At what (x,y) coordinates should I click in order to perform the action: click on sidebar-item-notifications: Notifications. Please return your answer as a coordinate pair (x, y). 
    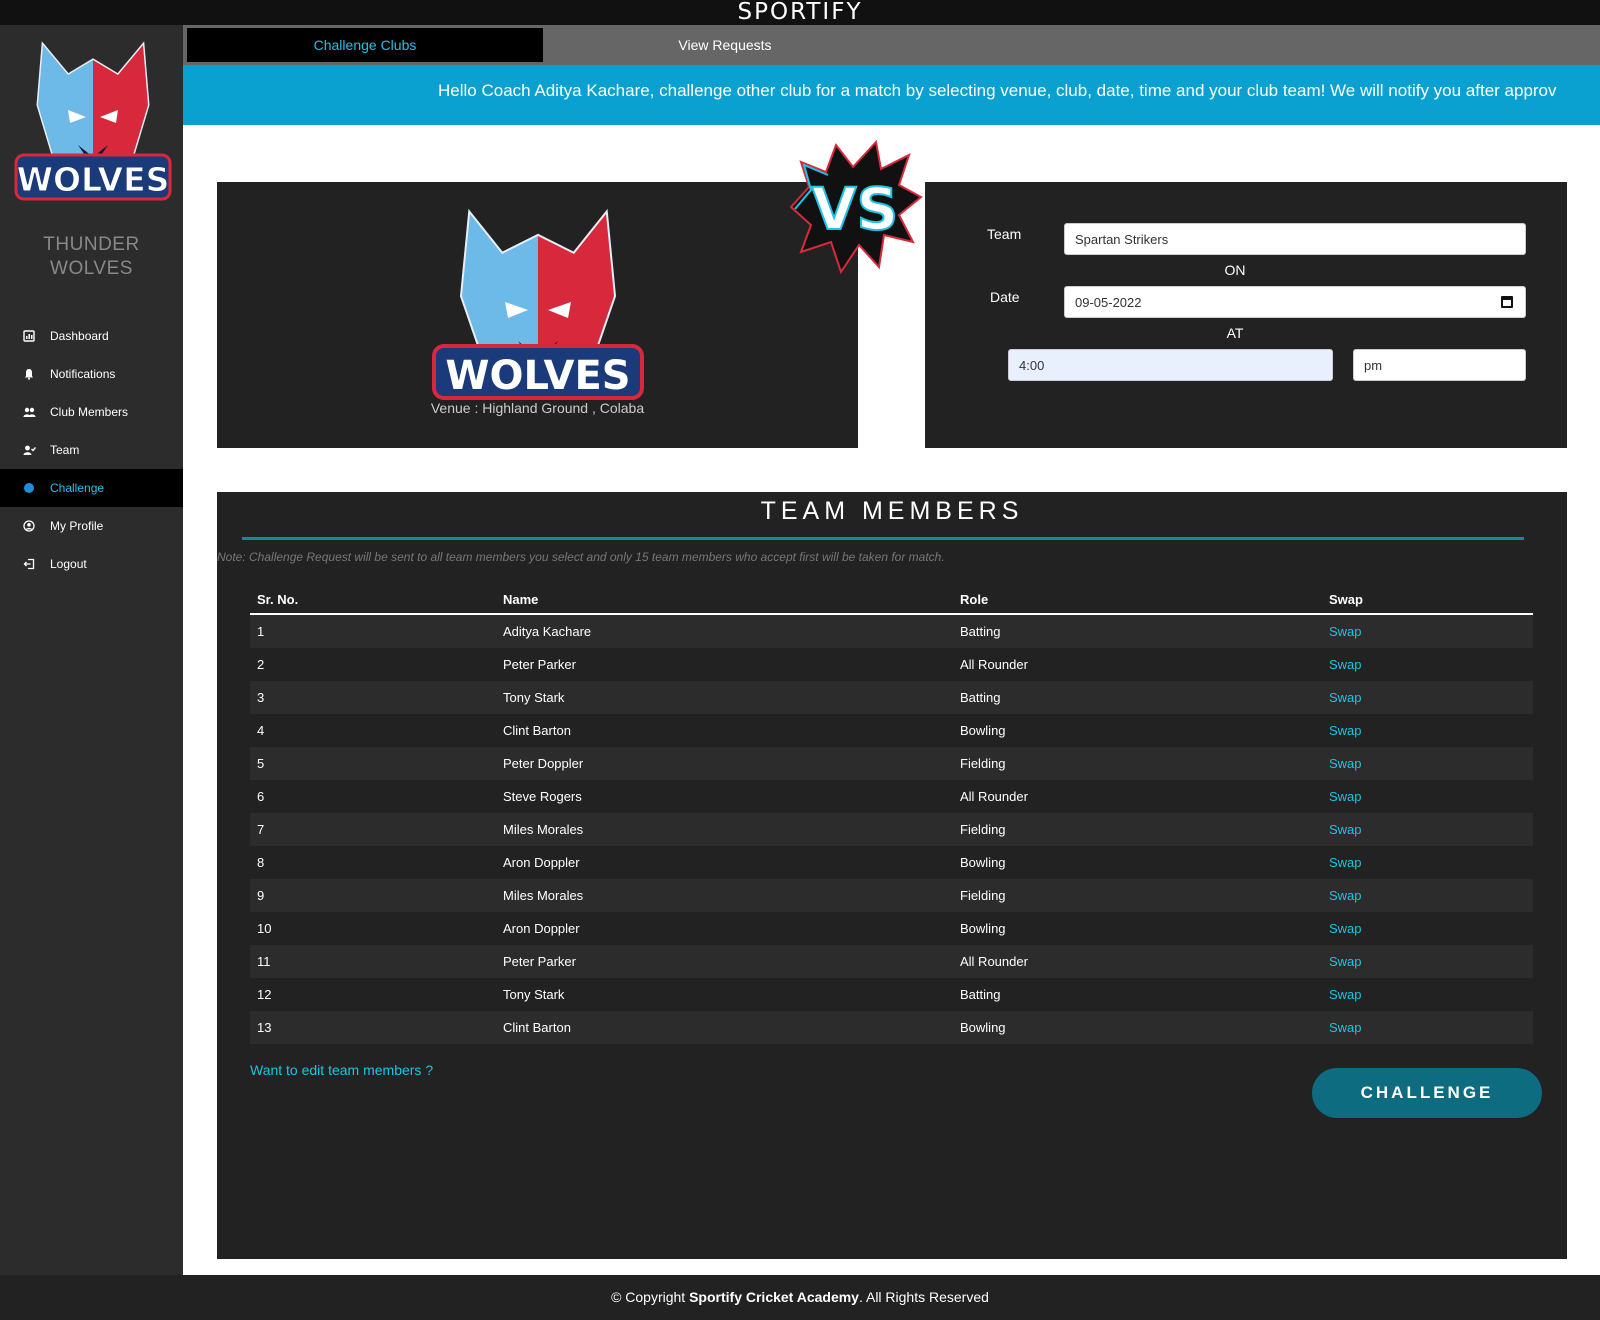
    Looking at the image, I should click on (91, 374).